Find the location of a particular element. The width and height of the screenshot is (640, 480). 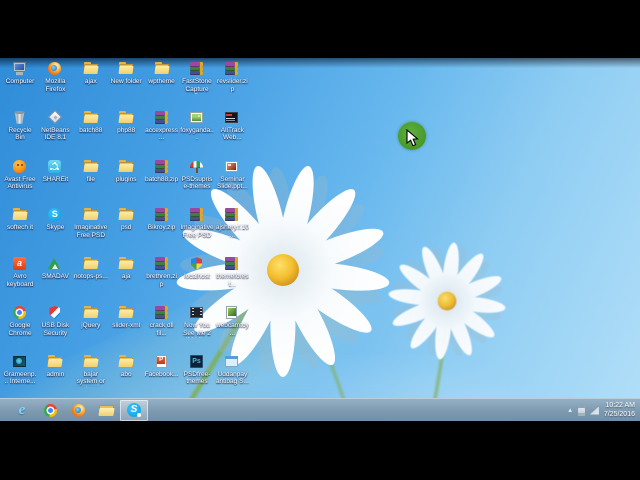

desktop-icon-admin: admin is located at coordinates (55, 366).